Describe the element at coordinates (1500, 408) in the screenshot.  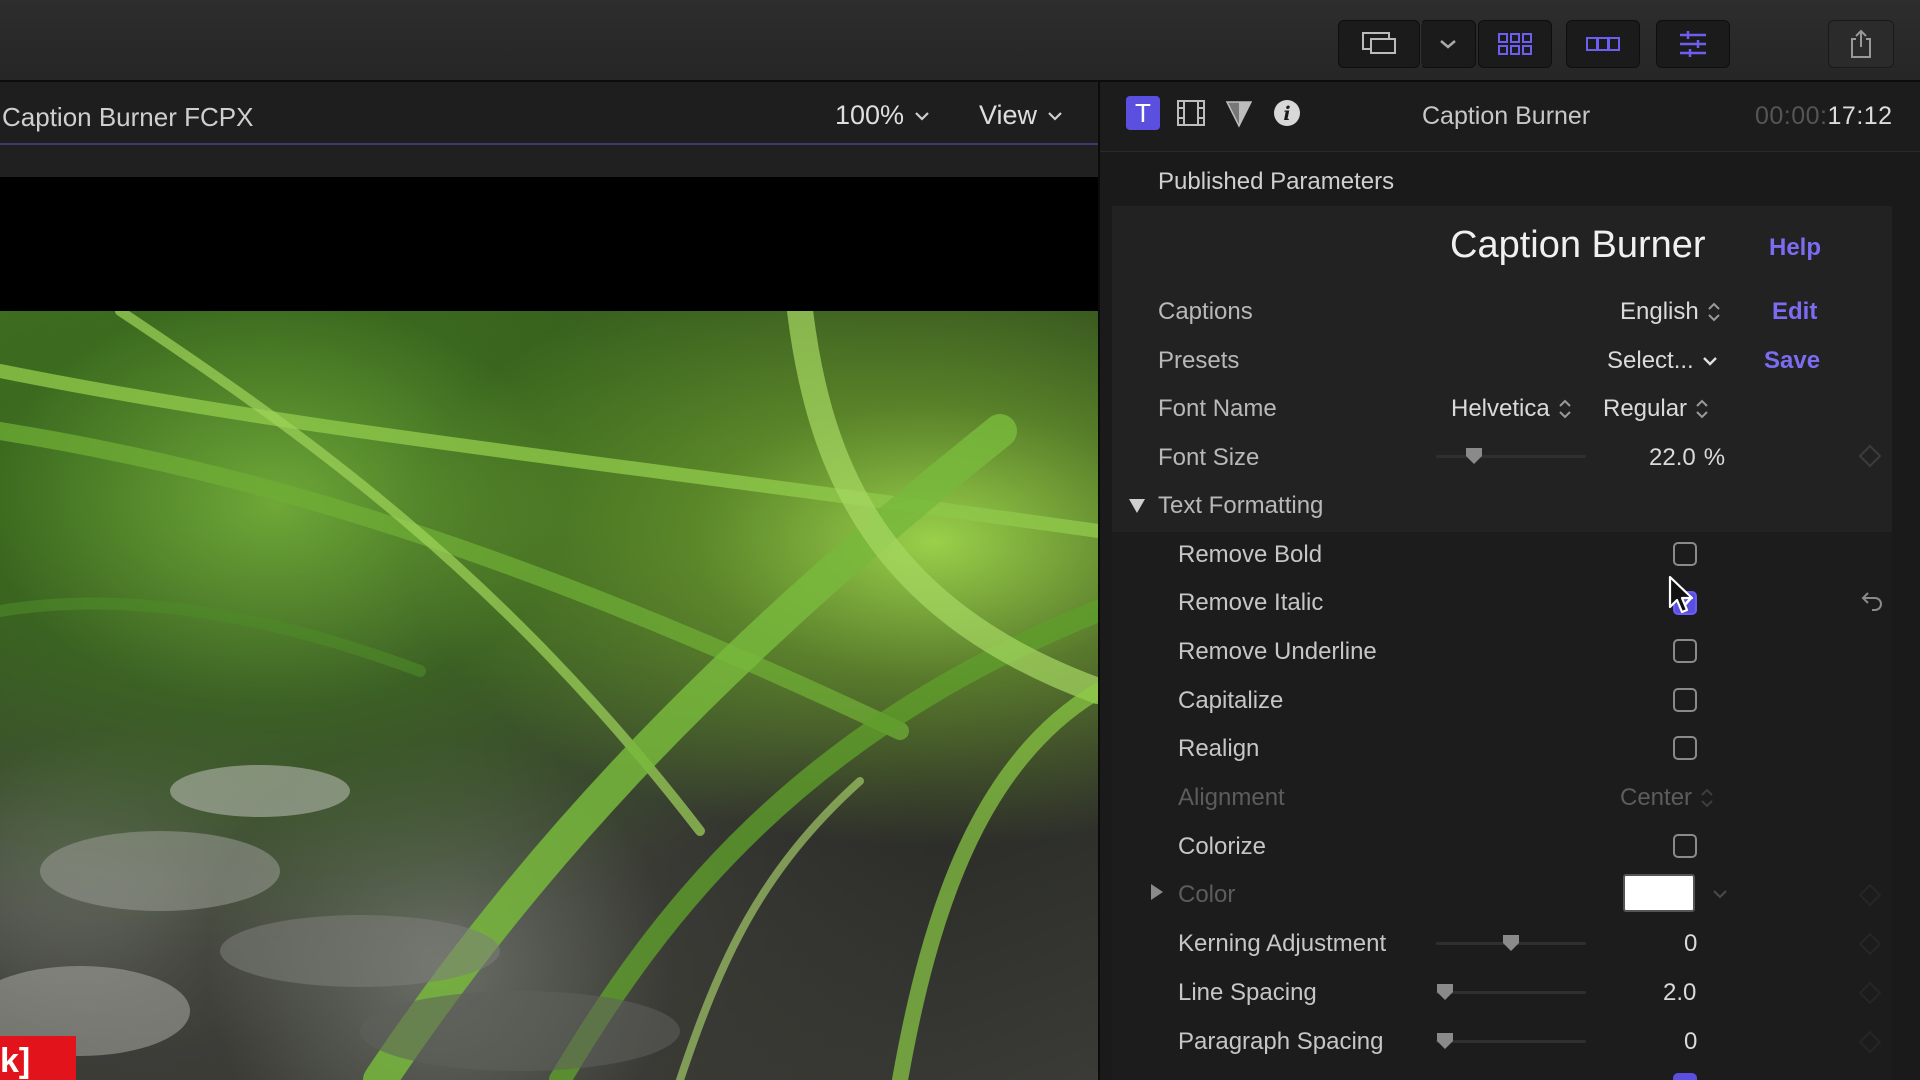
I see `font-family-value: Helvetica` at that location.